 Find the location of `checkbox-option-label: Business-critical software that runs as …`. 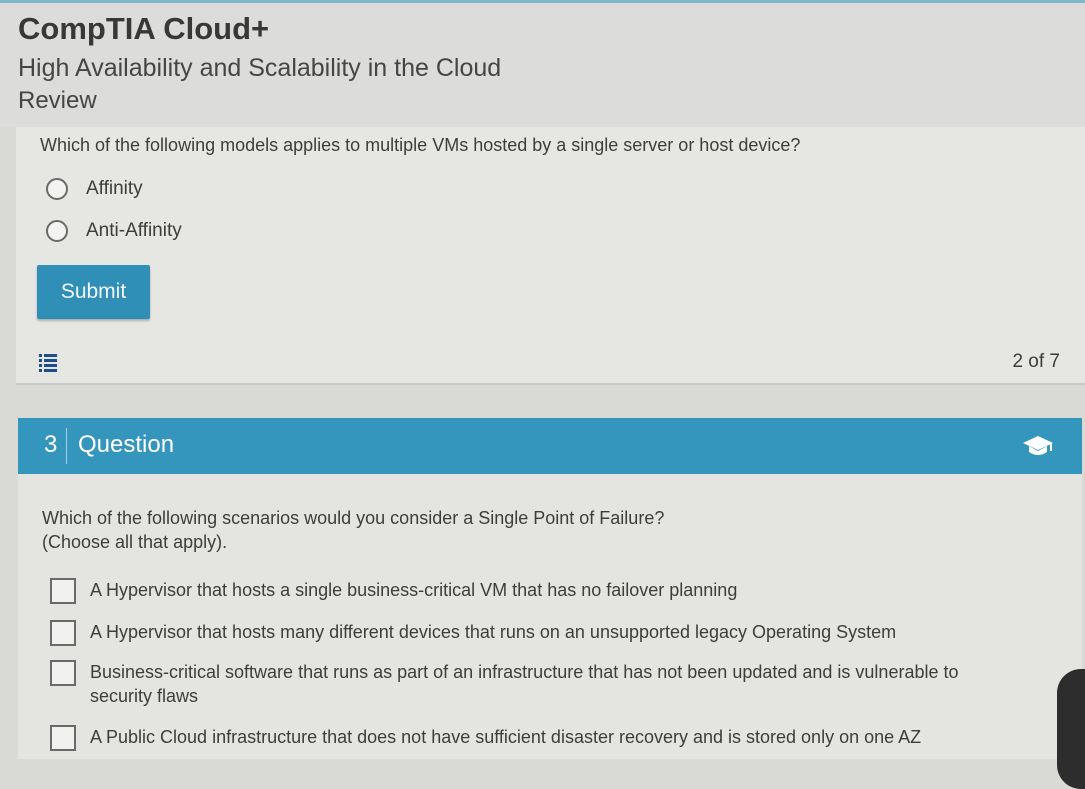

checkbox-option-label: Business-critical software that runs as … is located at coordinates (524, 684).